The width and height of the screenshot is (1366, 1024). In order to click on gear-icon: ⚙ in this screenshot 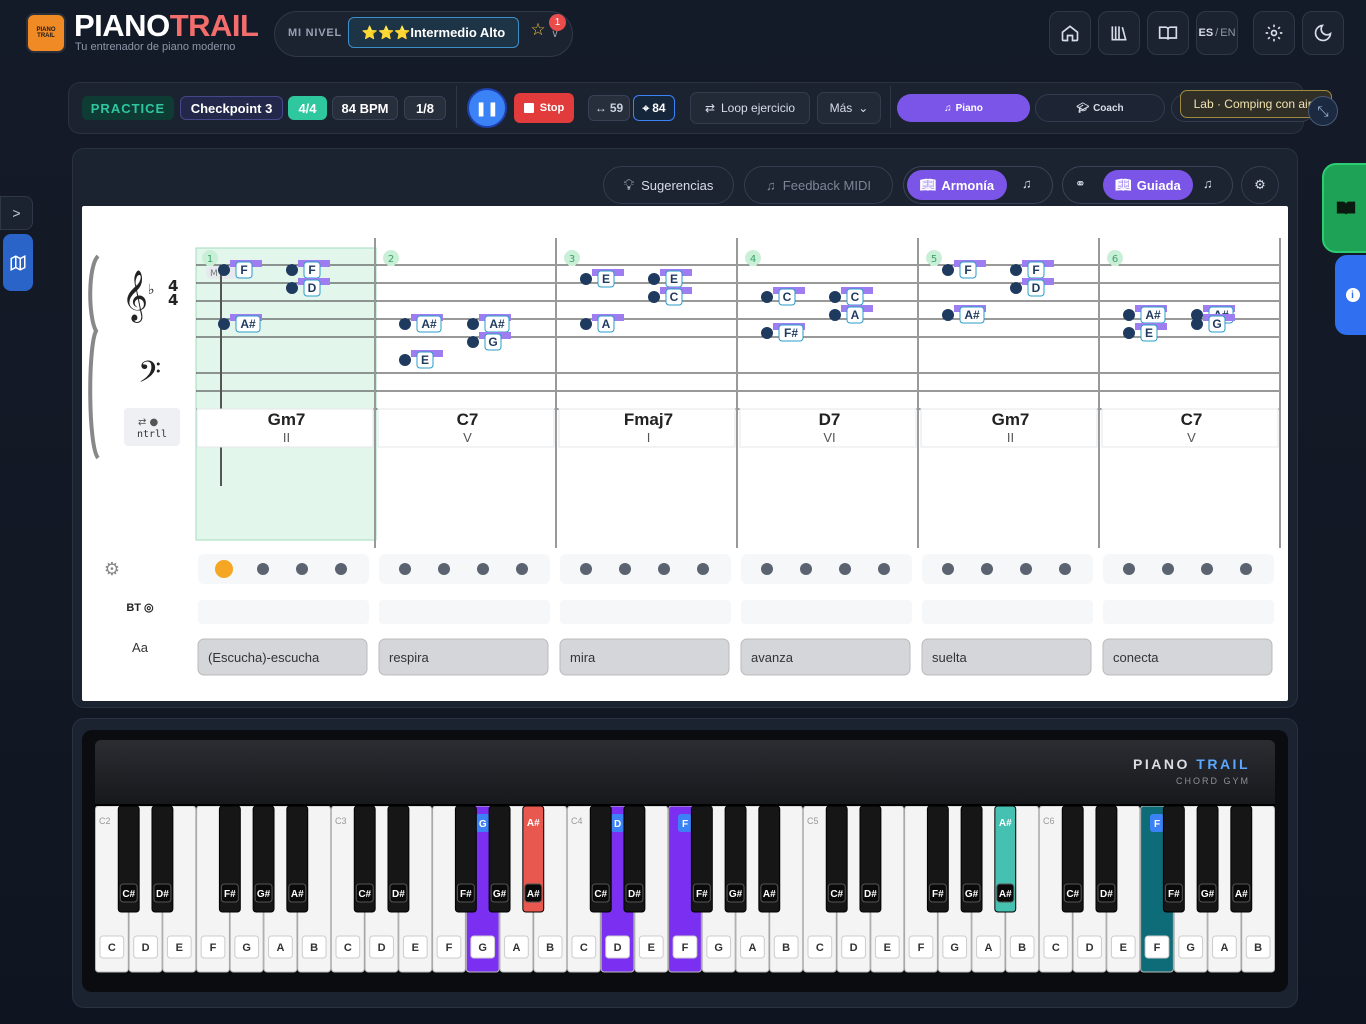, I will do `click(112, 569)`.